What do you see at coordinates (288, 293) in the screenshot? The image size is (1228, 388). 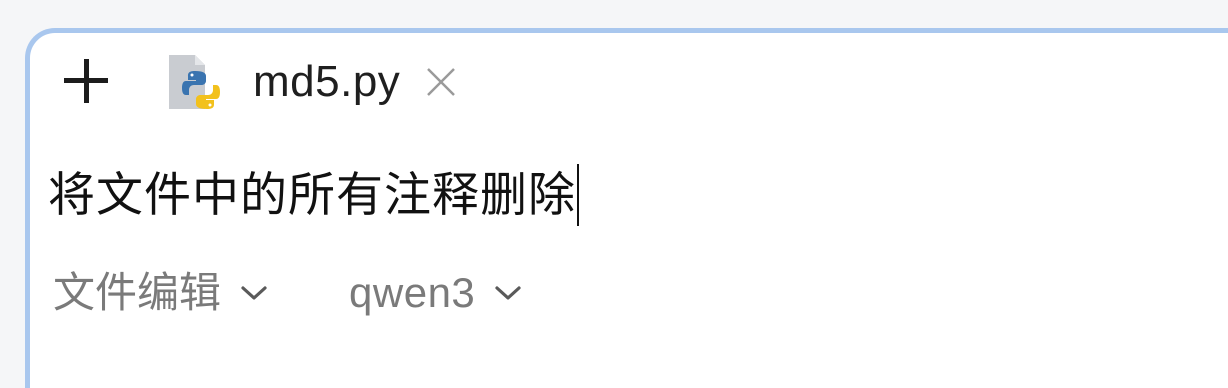 I see `selector-bar: 文件编辑 qwen3` at bounding box center [288, 293].